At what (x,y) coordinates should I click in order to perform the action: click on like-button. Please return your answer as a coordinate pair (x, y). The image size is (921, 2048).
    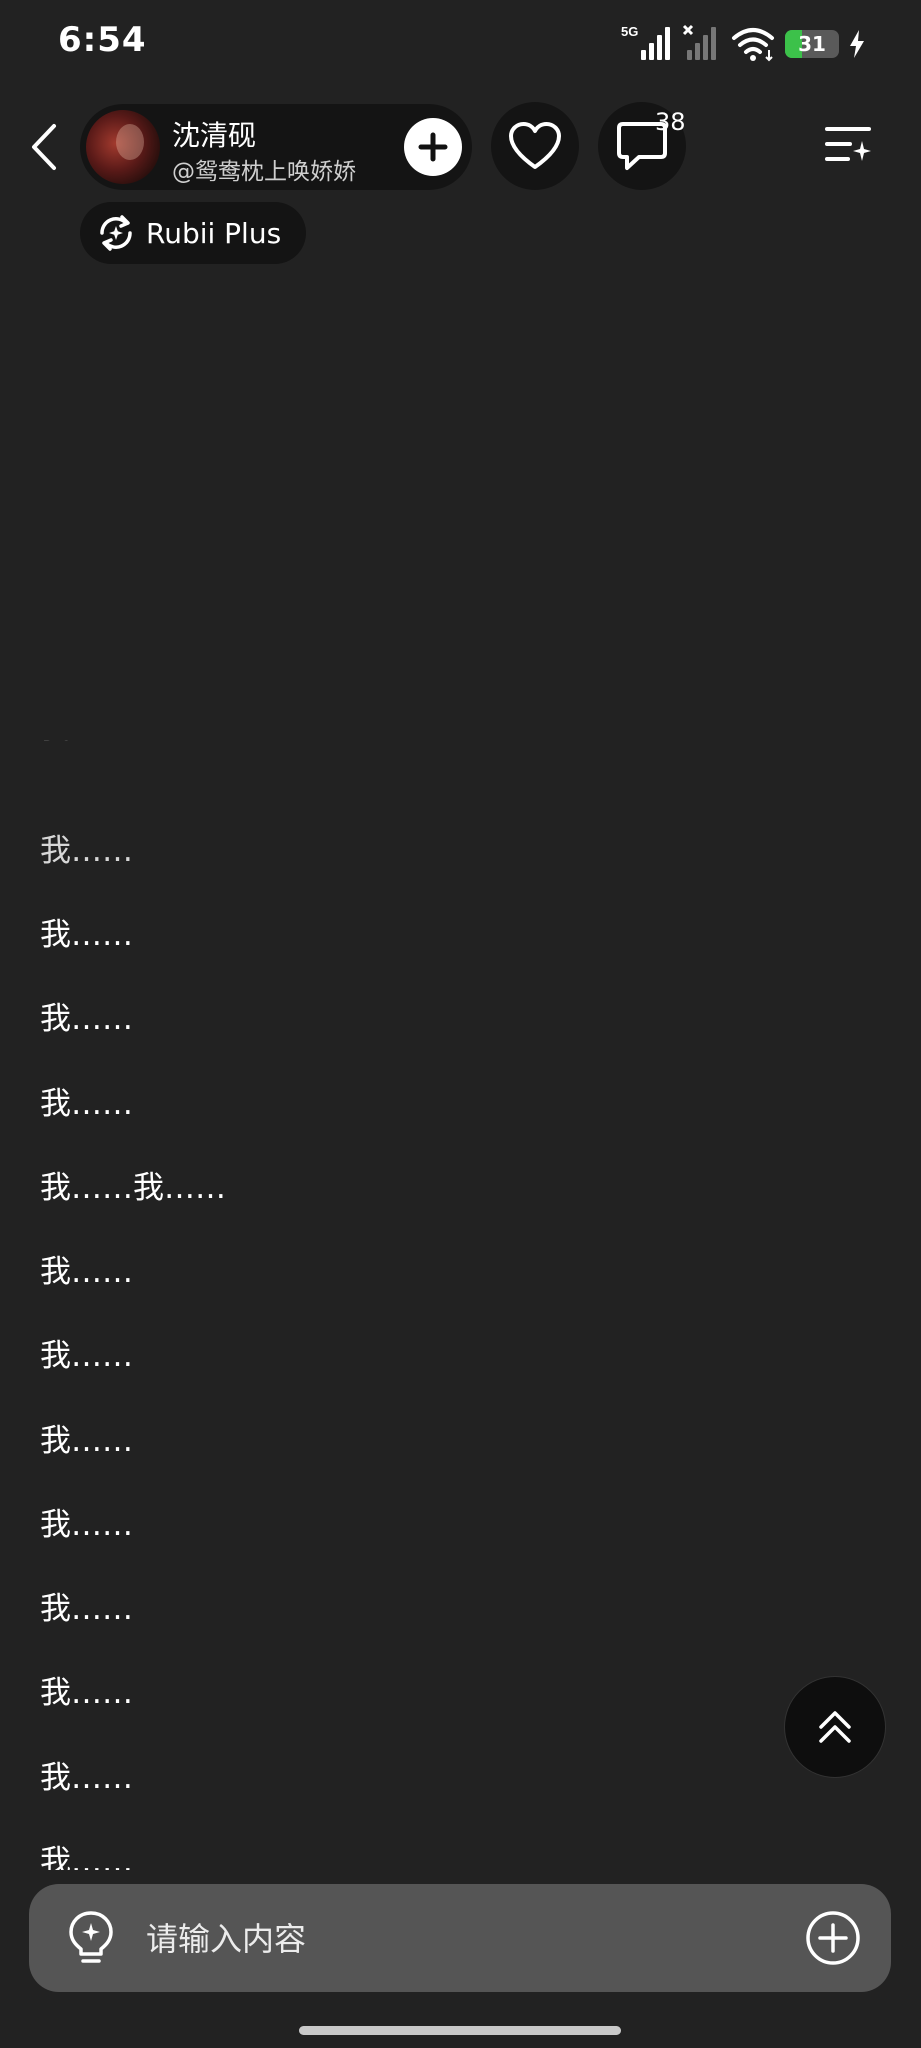
    Looking at the image, I should click on (535, 146).